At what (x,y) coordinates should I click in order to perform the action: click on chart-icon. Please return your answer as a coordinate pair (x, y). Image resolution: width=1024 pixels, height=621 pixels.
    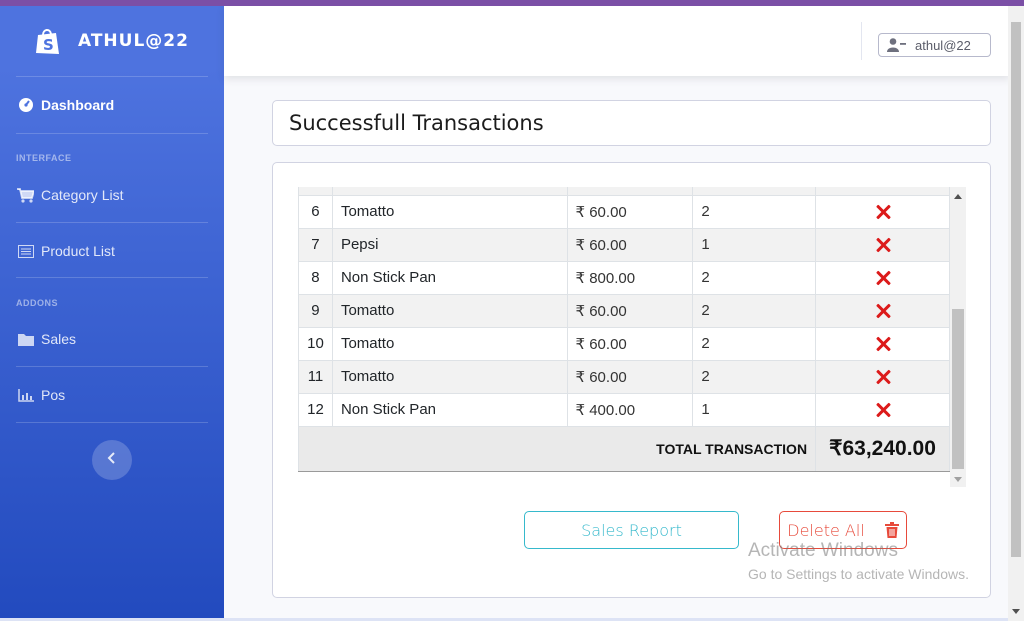
    Looking at the image, I should click on (25, 395).